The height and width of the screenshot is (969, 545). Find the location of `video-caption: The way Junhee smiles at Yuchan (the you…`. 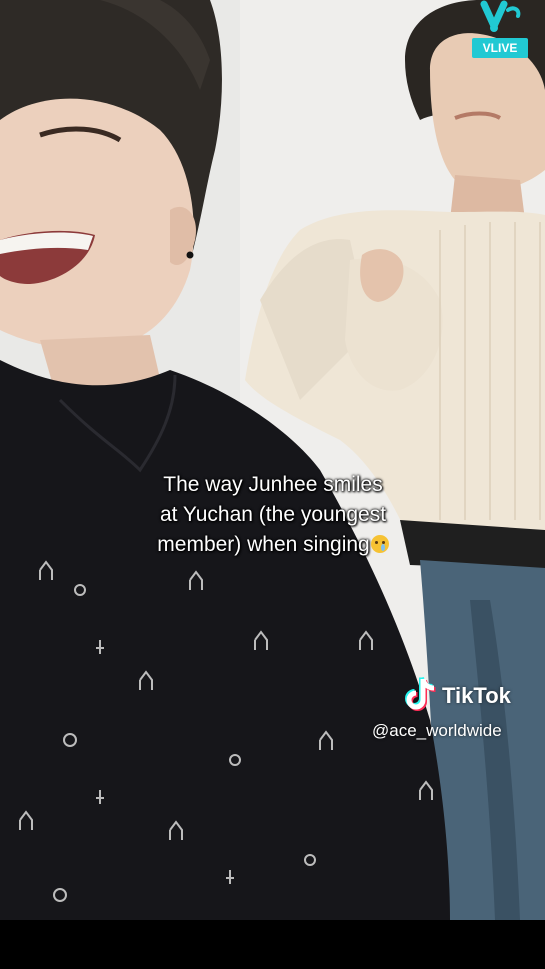

video-caption: The way Junhee smiles at Yuchan (the you… is located at coordinates (273, 515).